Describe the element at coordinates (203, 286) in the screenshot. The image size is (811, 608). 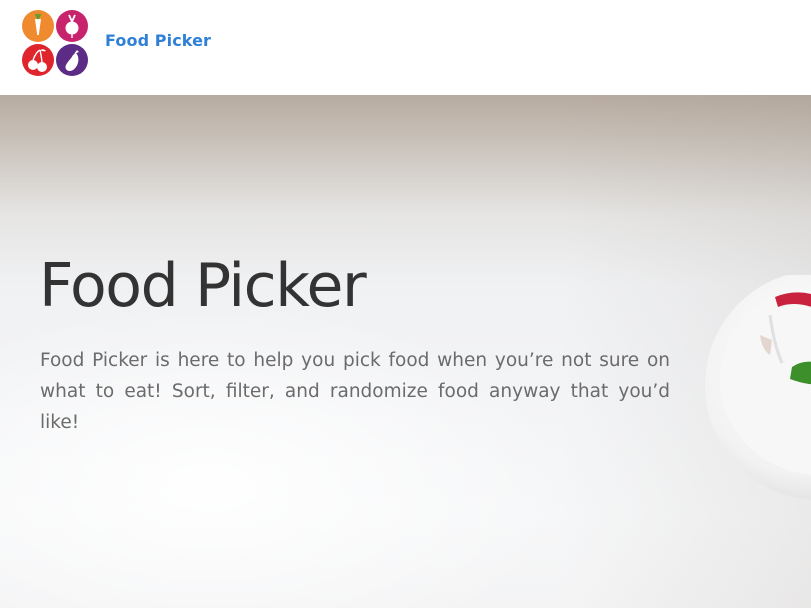
I see `hero-title: Food Picker` at that location.